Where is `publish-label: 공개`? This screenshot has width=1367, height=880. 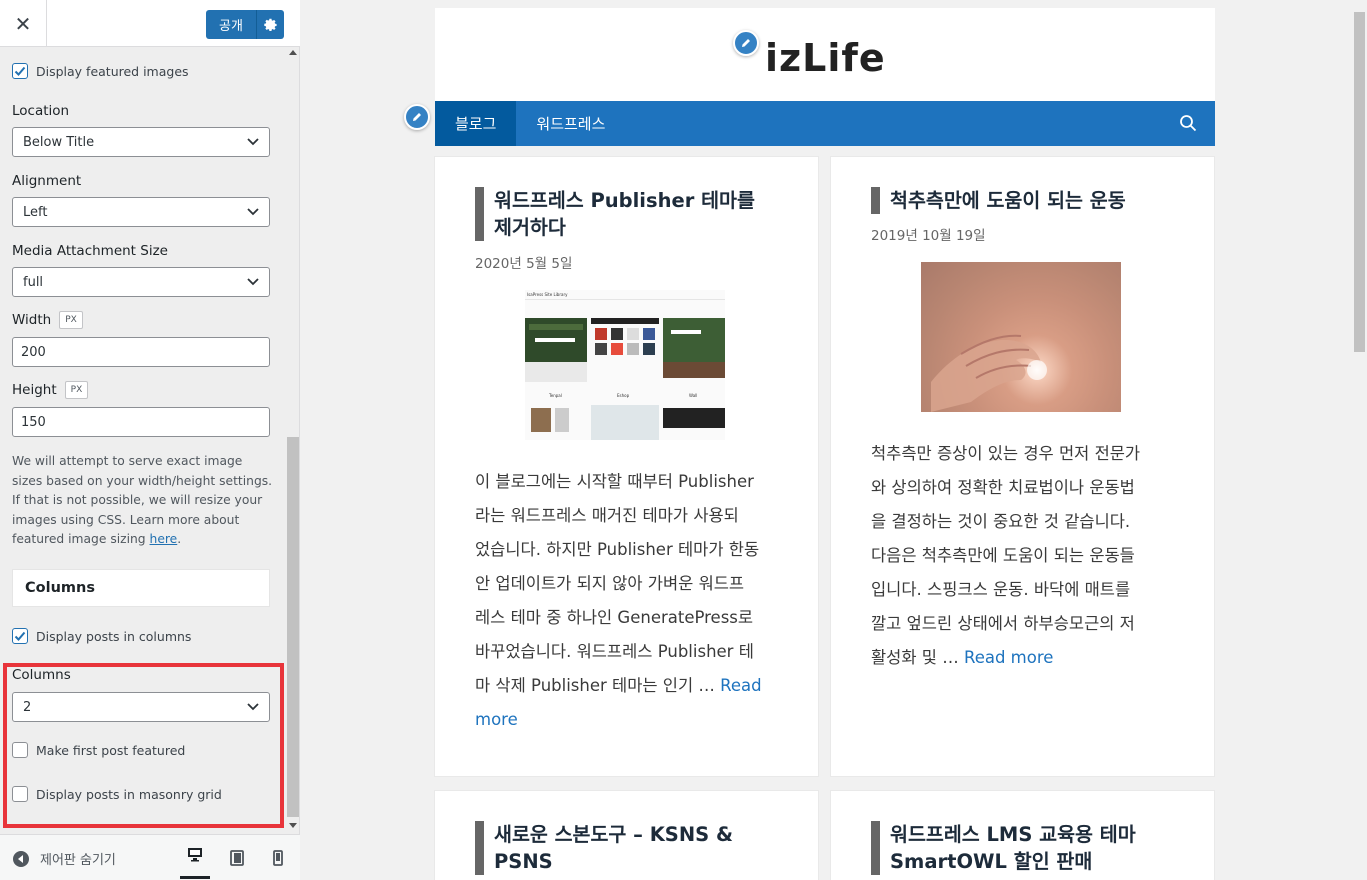
publish-label: 공개 is located at coordinates (231, 26).